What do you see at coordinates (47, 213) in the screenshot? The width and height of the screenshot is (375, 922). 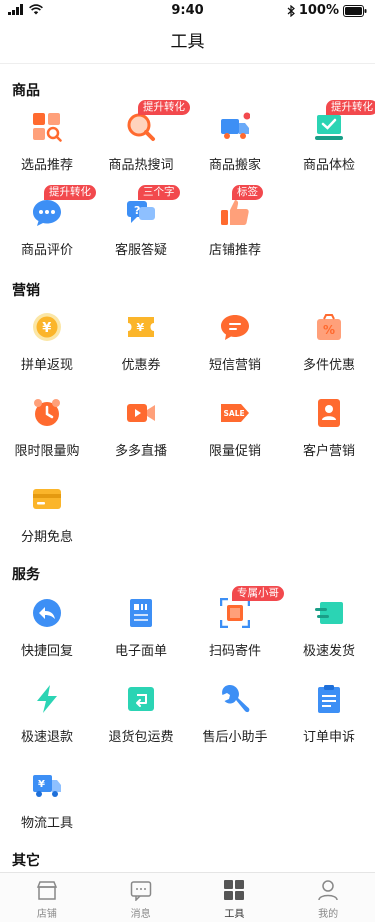 I see `review-bubble-icon` at bounding box center [47, 213].